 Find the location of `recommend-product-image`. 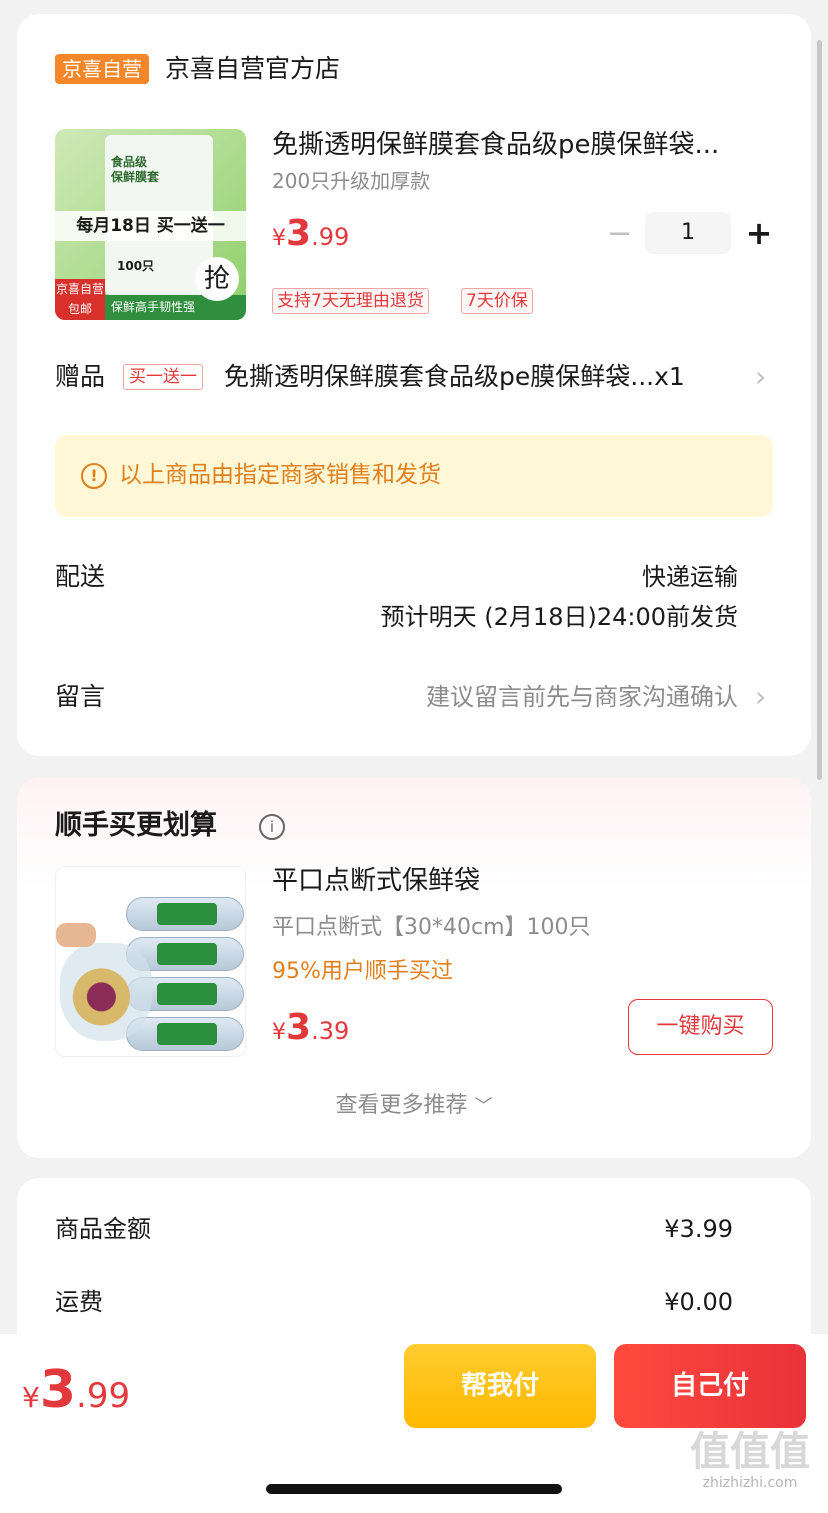

recommend-product-image is located at coordinates (150, 961).